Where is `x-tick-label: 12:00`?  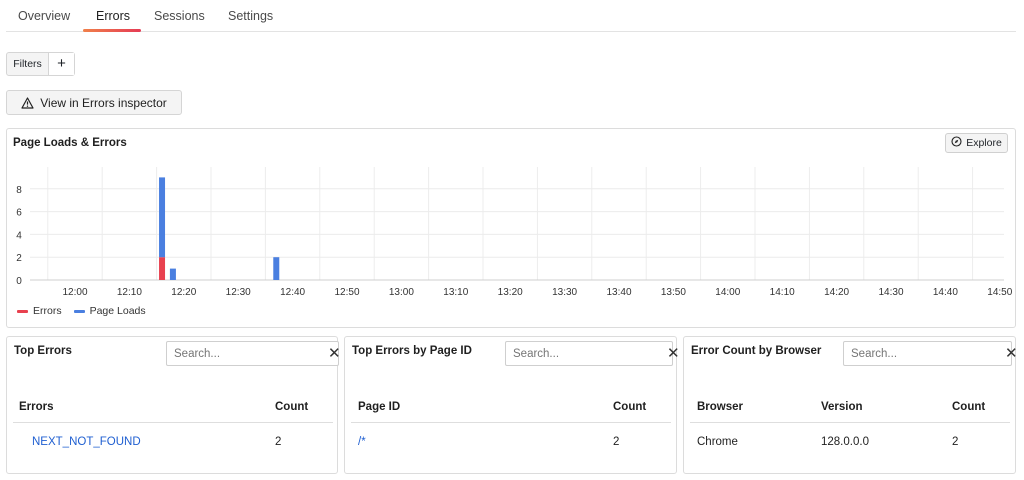 x-tick-label: 12:00 is located at coordinates (74, 292).